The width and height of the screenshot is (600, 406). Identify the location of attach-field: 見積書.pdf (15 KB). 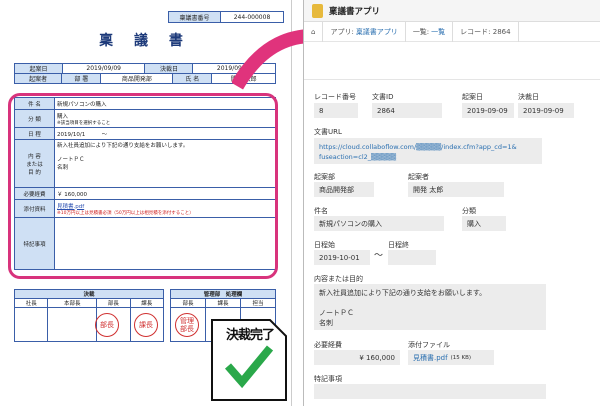
(451, 357).